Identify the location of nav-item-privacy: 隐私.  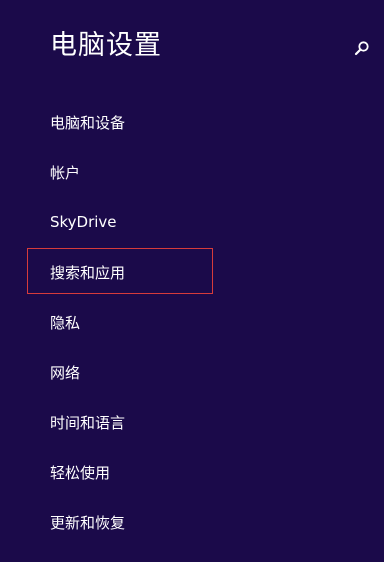
(192, 322).